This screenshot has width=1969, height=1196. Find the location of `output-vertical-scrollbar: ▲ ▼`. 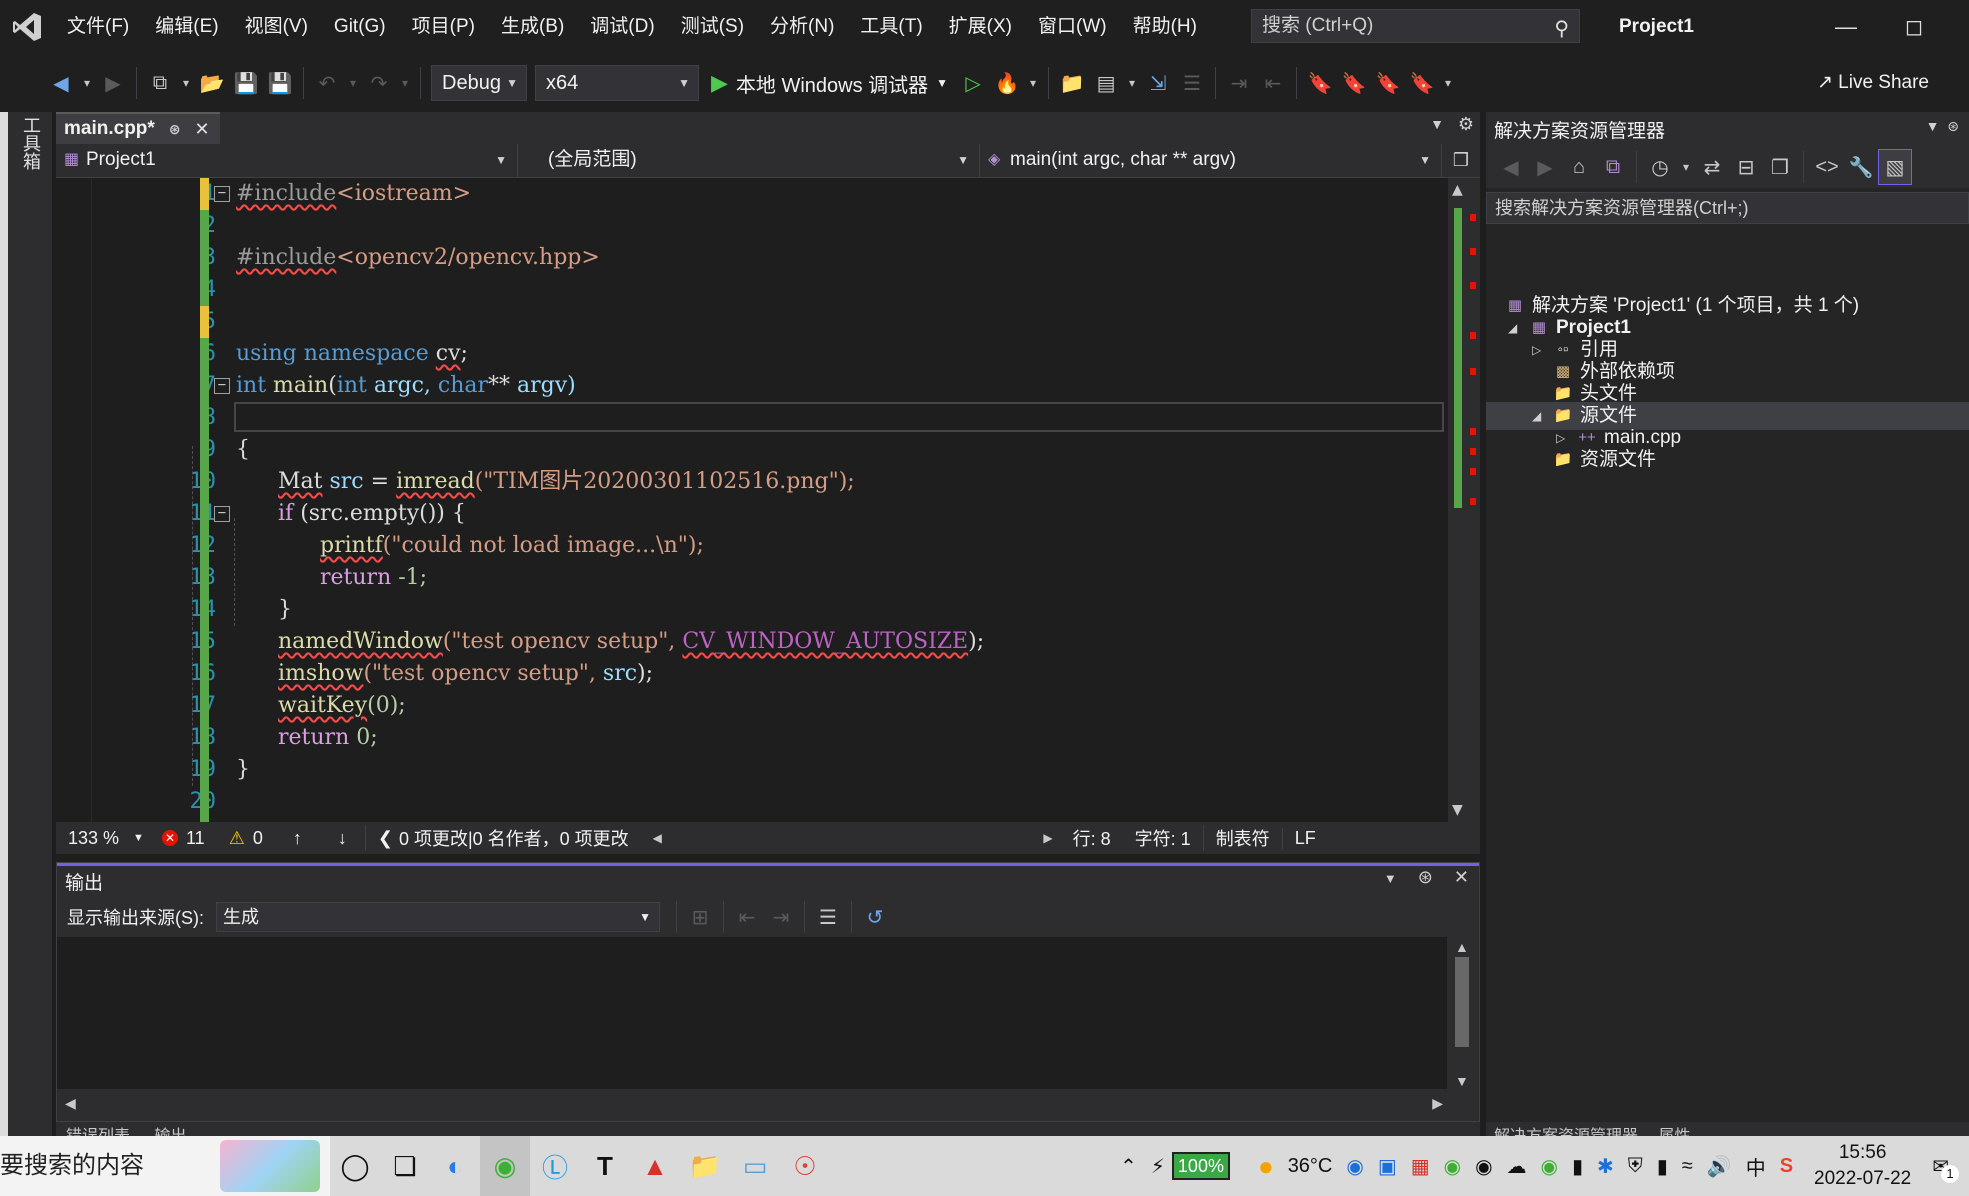

output-vertical-scrollbar: ▲ ▼ is located at coordinates (1463, 1014).